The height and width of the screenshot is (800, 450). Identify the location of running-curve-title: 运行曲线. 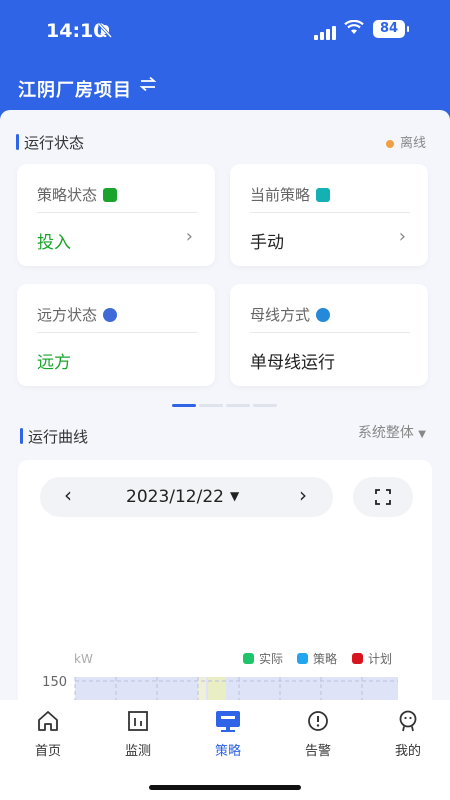
(54, 436).